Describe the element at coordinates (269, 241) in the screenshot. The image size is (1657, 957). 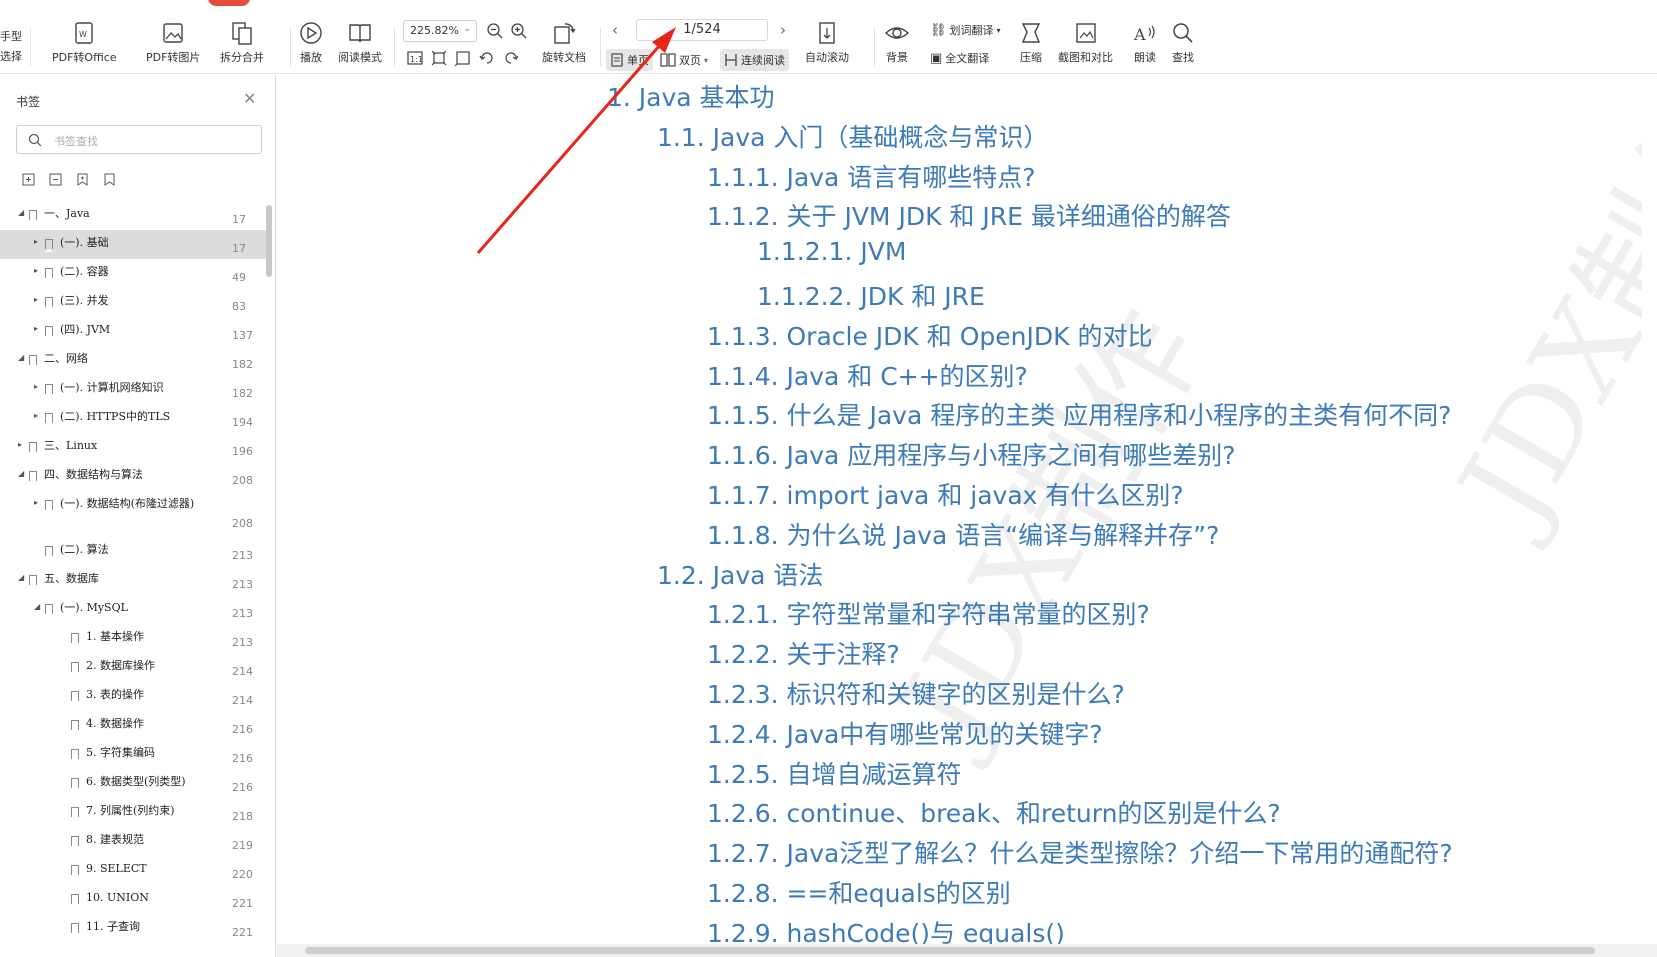
I see `bookmark-scrollbar` at that location.